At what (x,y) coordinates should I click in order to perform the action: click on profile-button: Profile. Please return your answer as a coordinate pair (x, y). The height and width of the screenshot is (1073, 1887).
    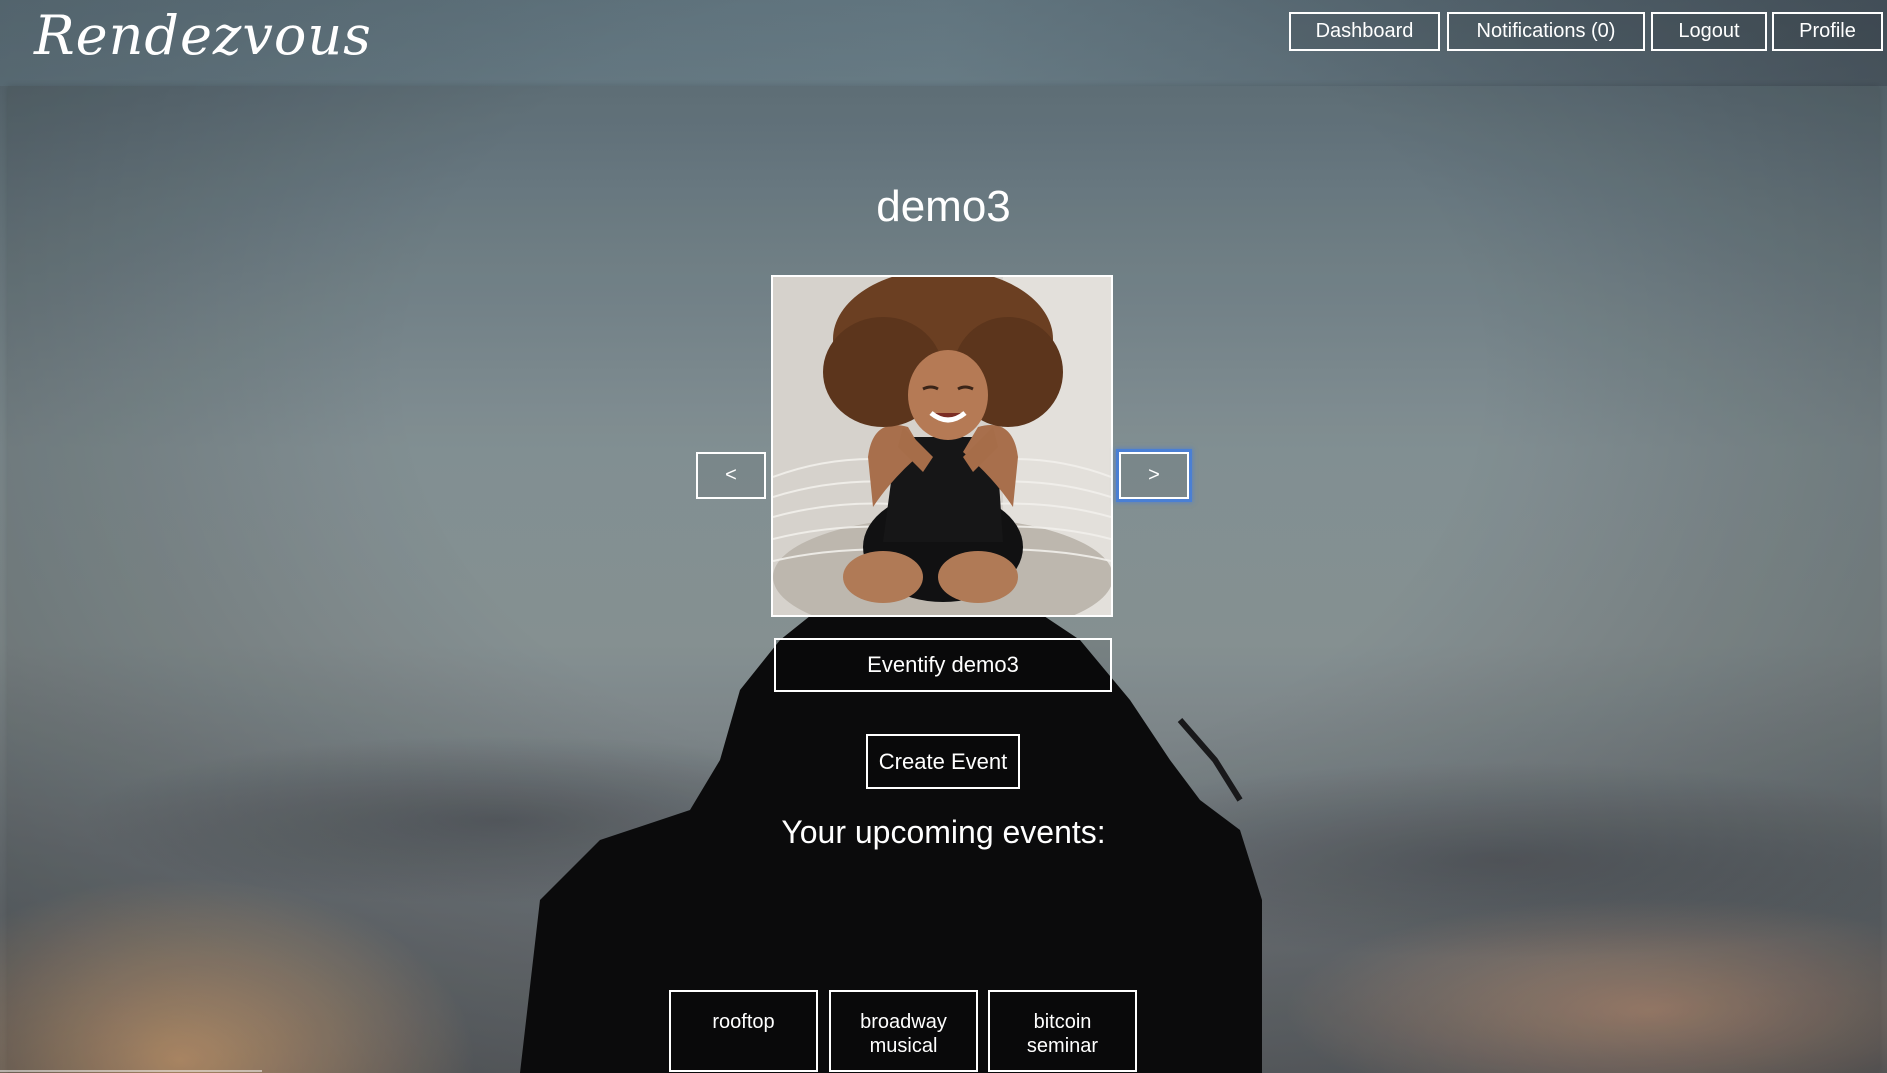
    Looking at the image, I should click on (1827, 31).